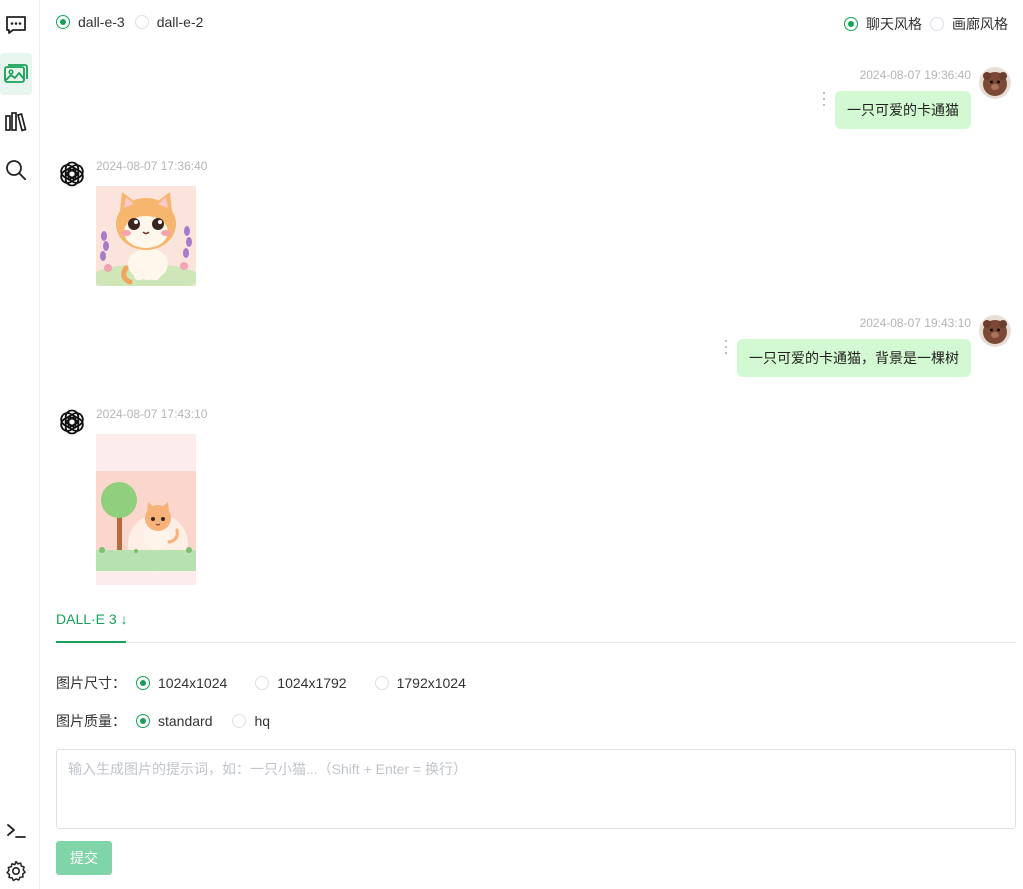  I want to click on chat-icon, so click(16, 25).